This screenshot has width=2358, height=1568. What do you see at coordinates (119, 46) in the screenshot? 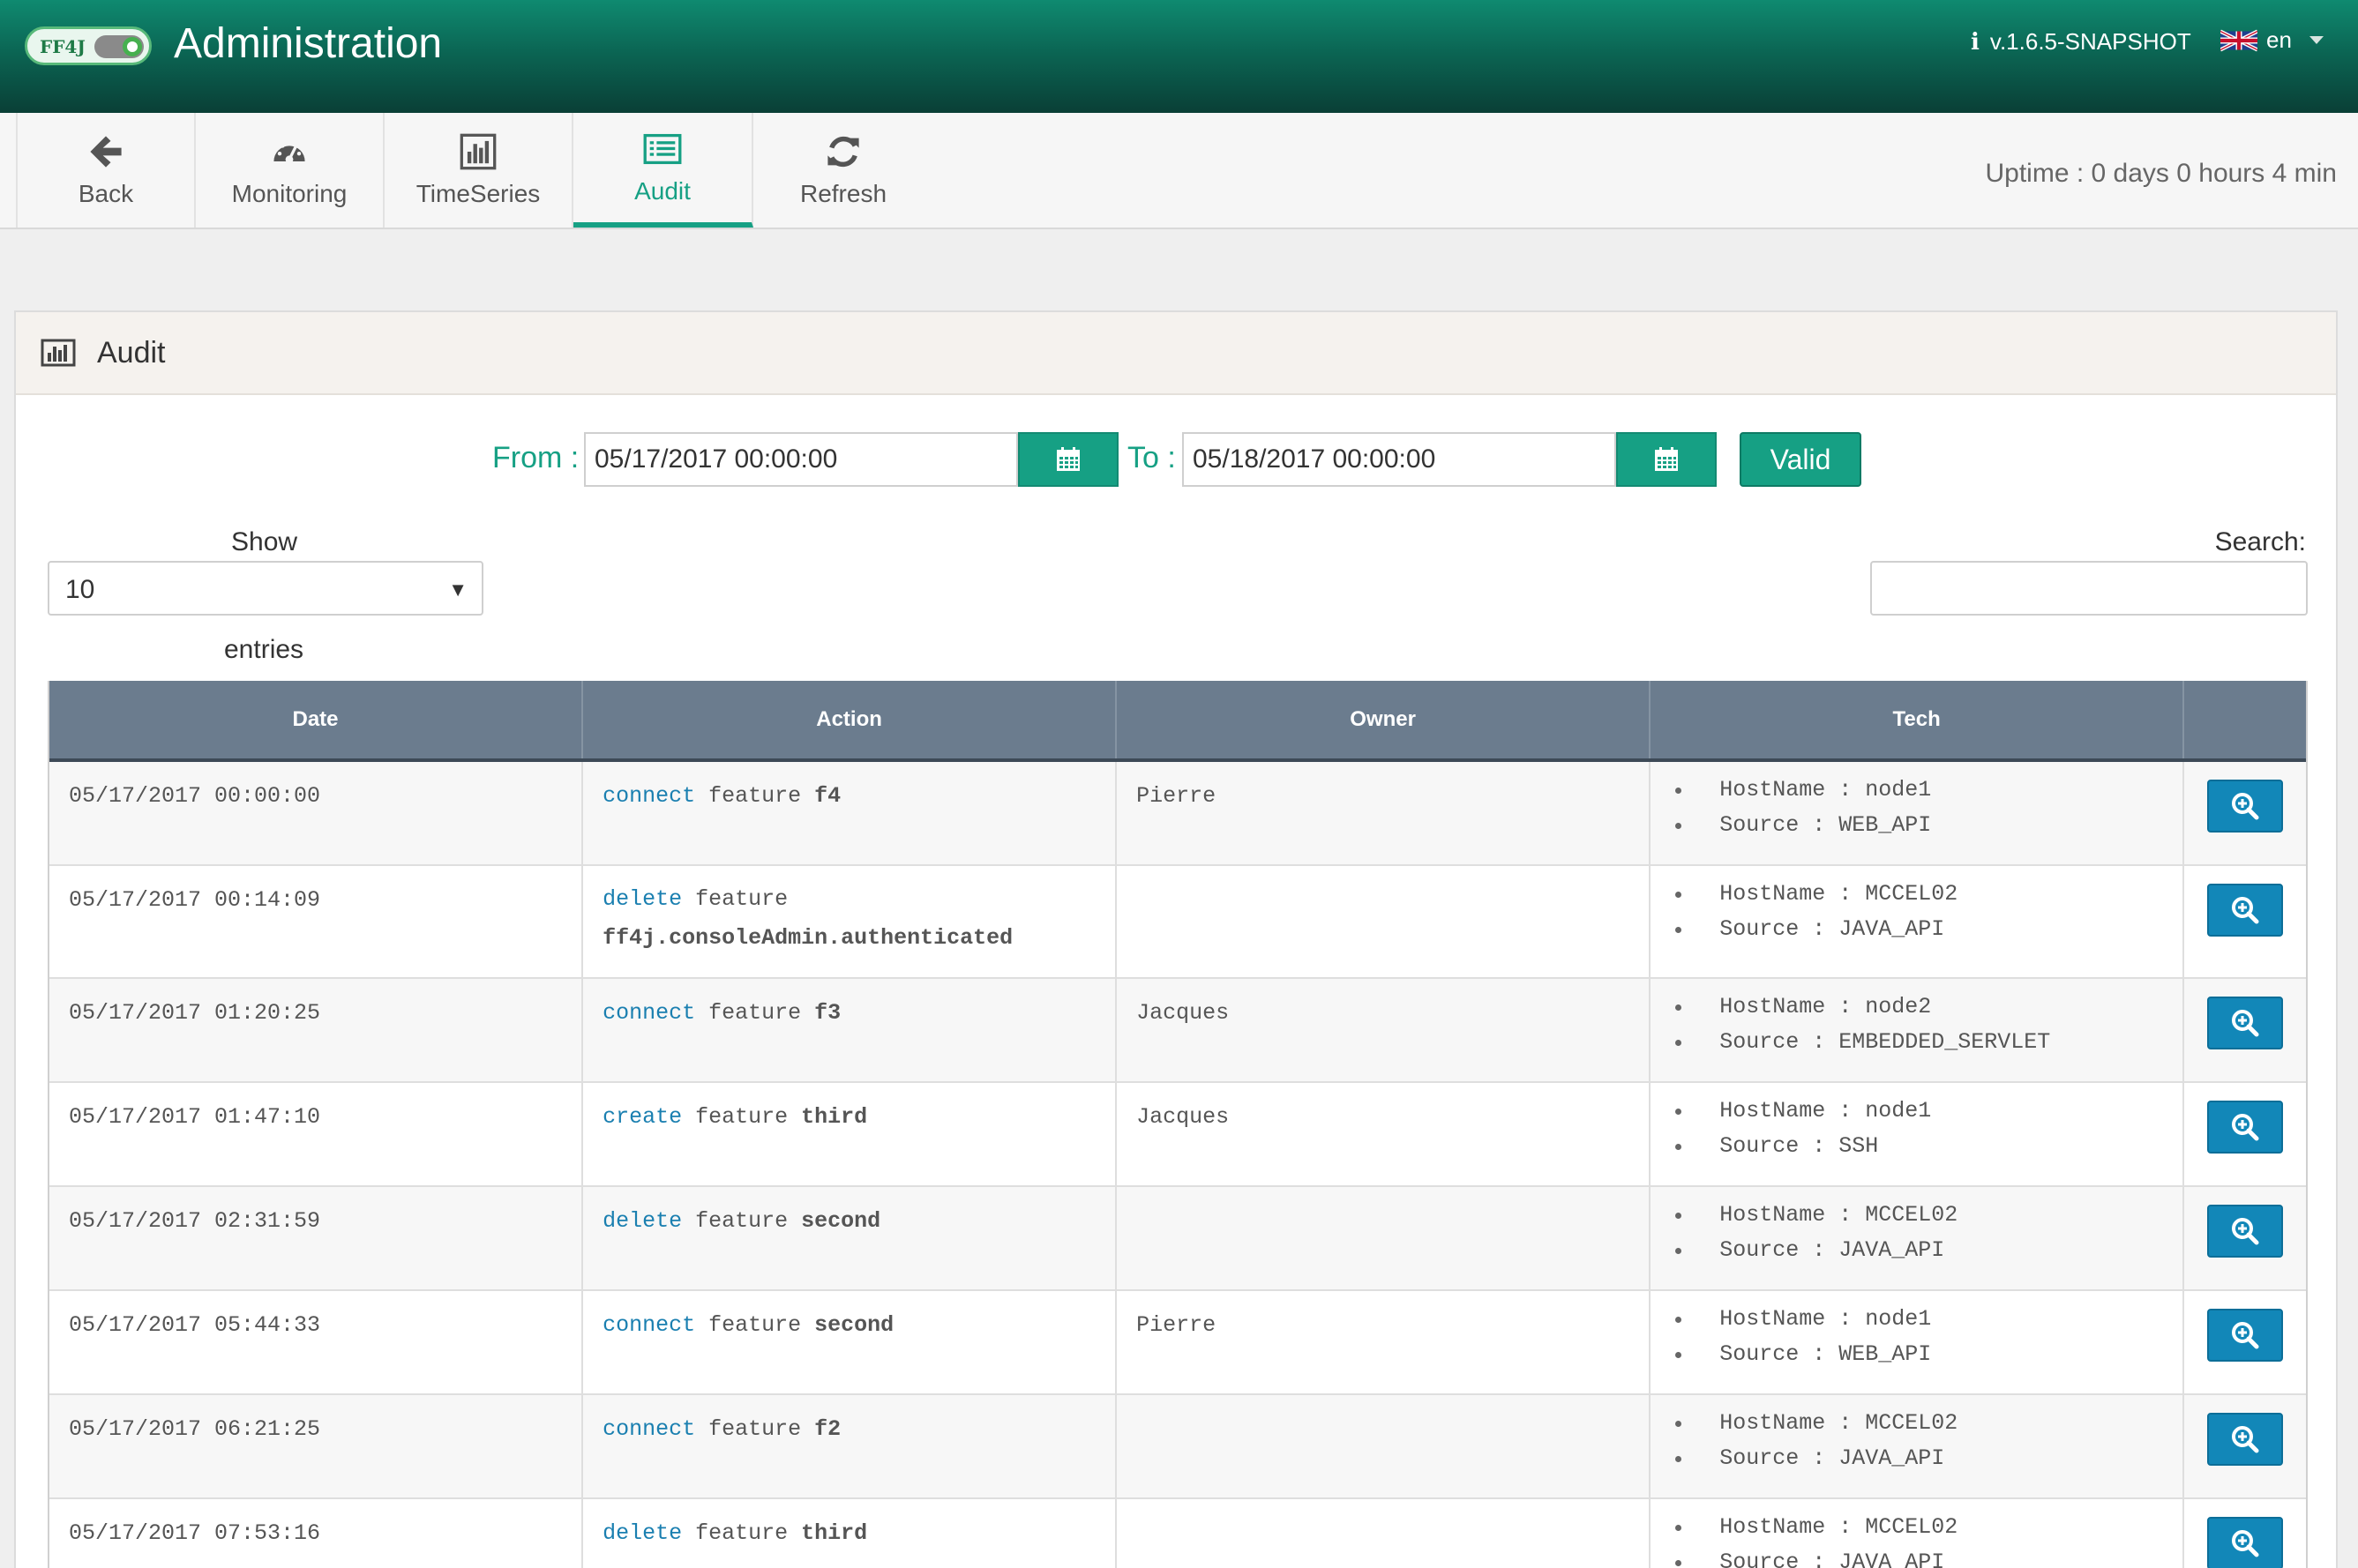
I see `toggle-switch-icon` at bounding box center [119, 46].